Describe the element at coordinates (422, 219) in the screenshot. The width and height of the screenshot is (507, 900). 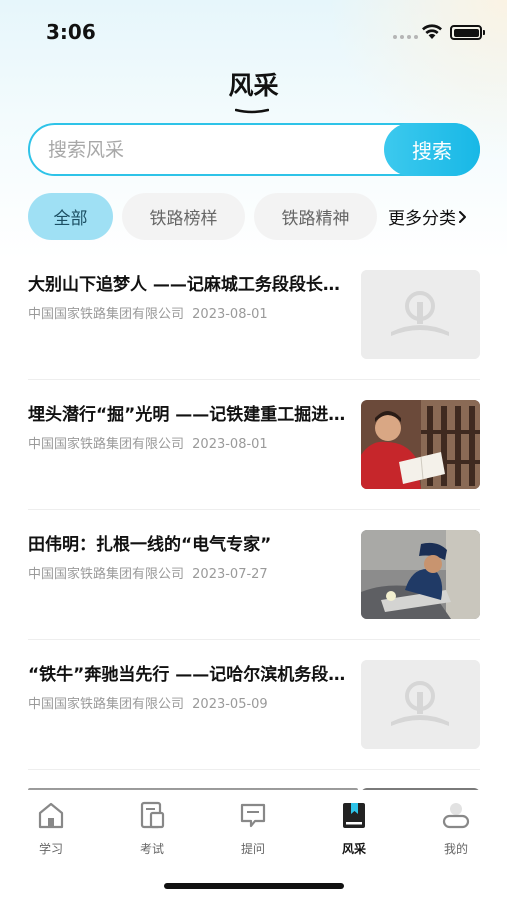
I see `more-categories-label: 更多分类` at that location.